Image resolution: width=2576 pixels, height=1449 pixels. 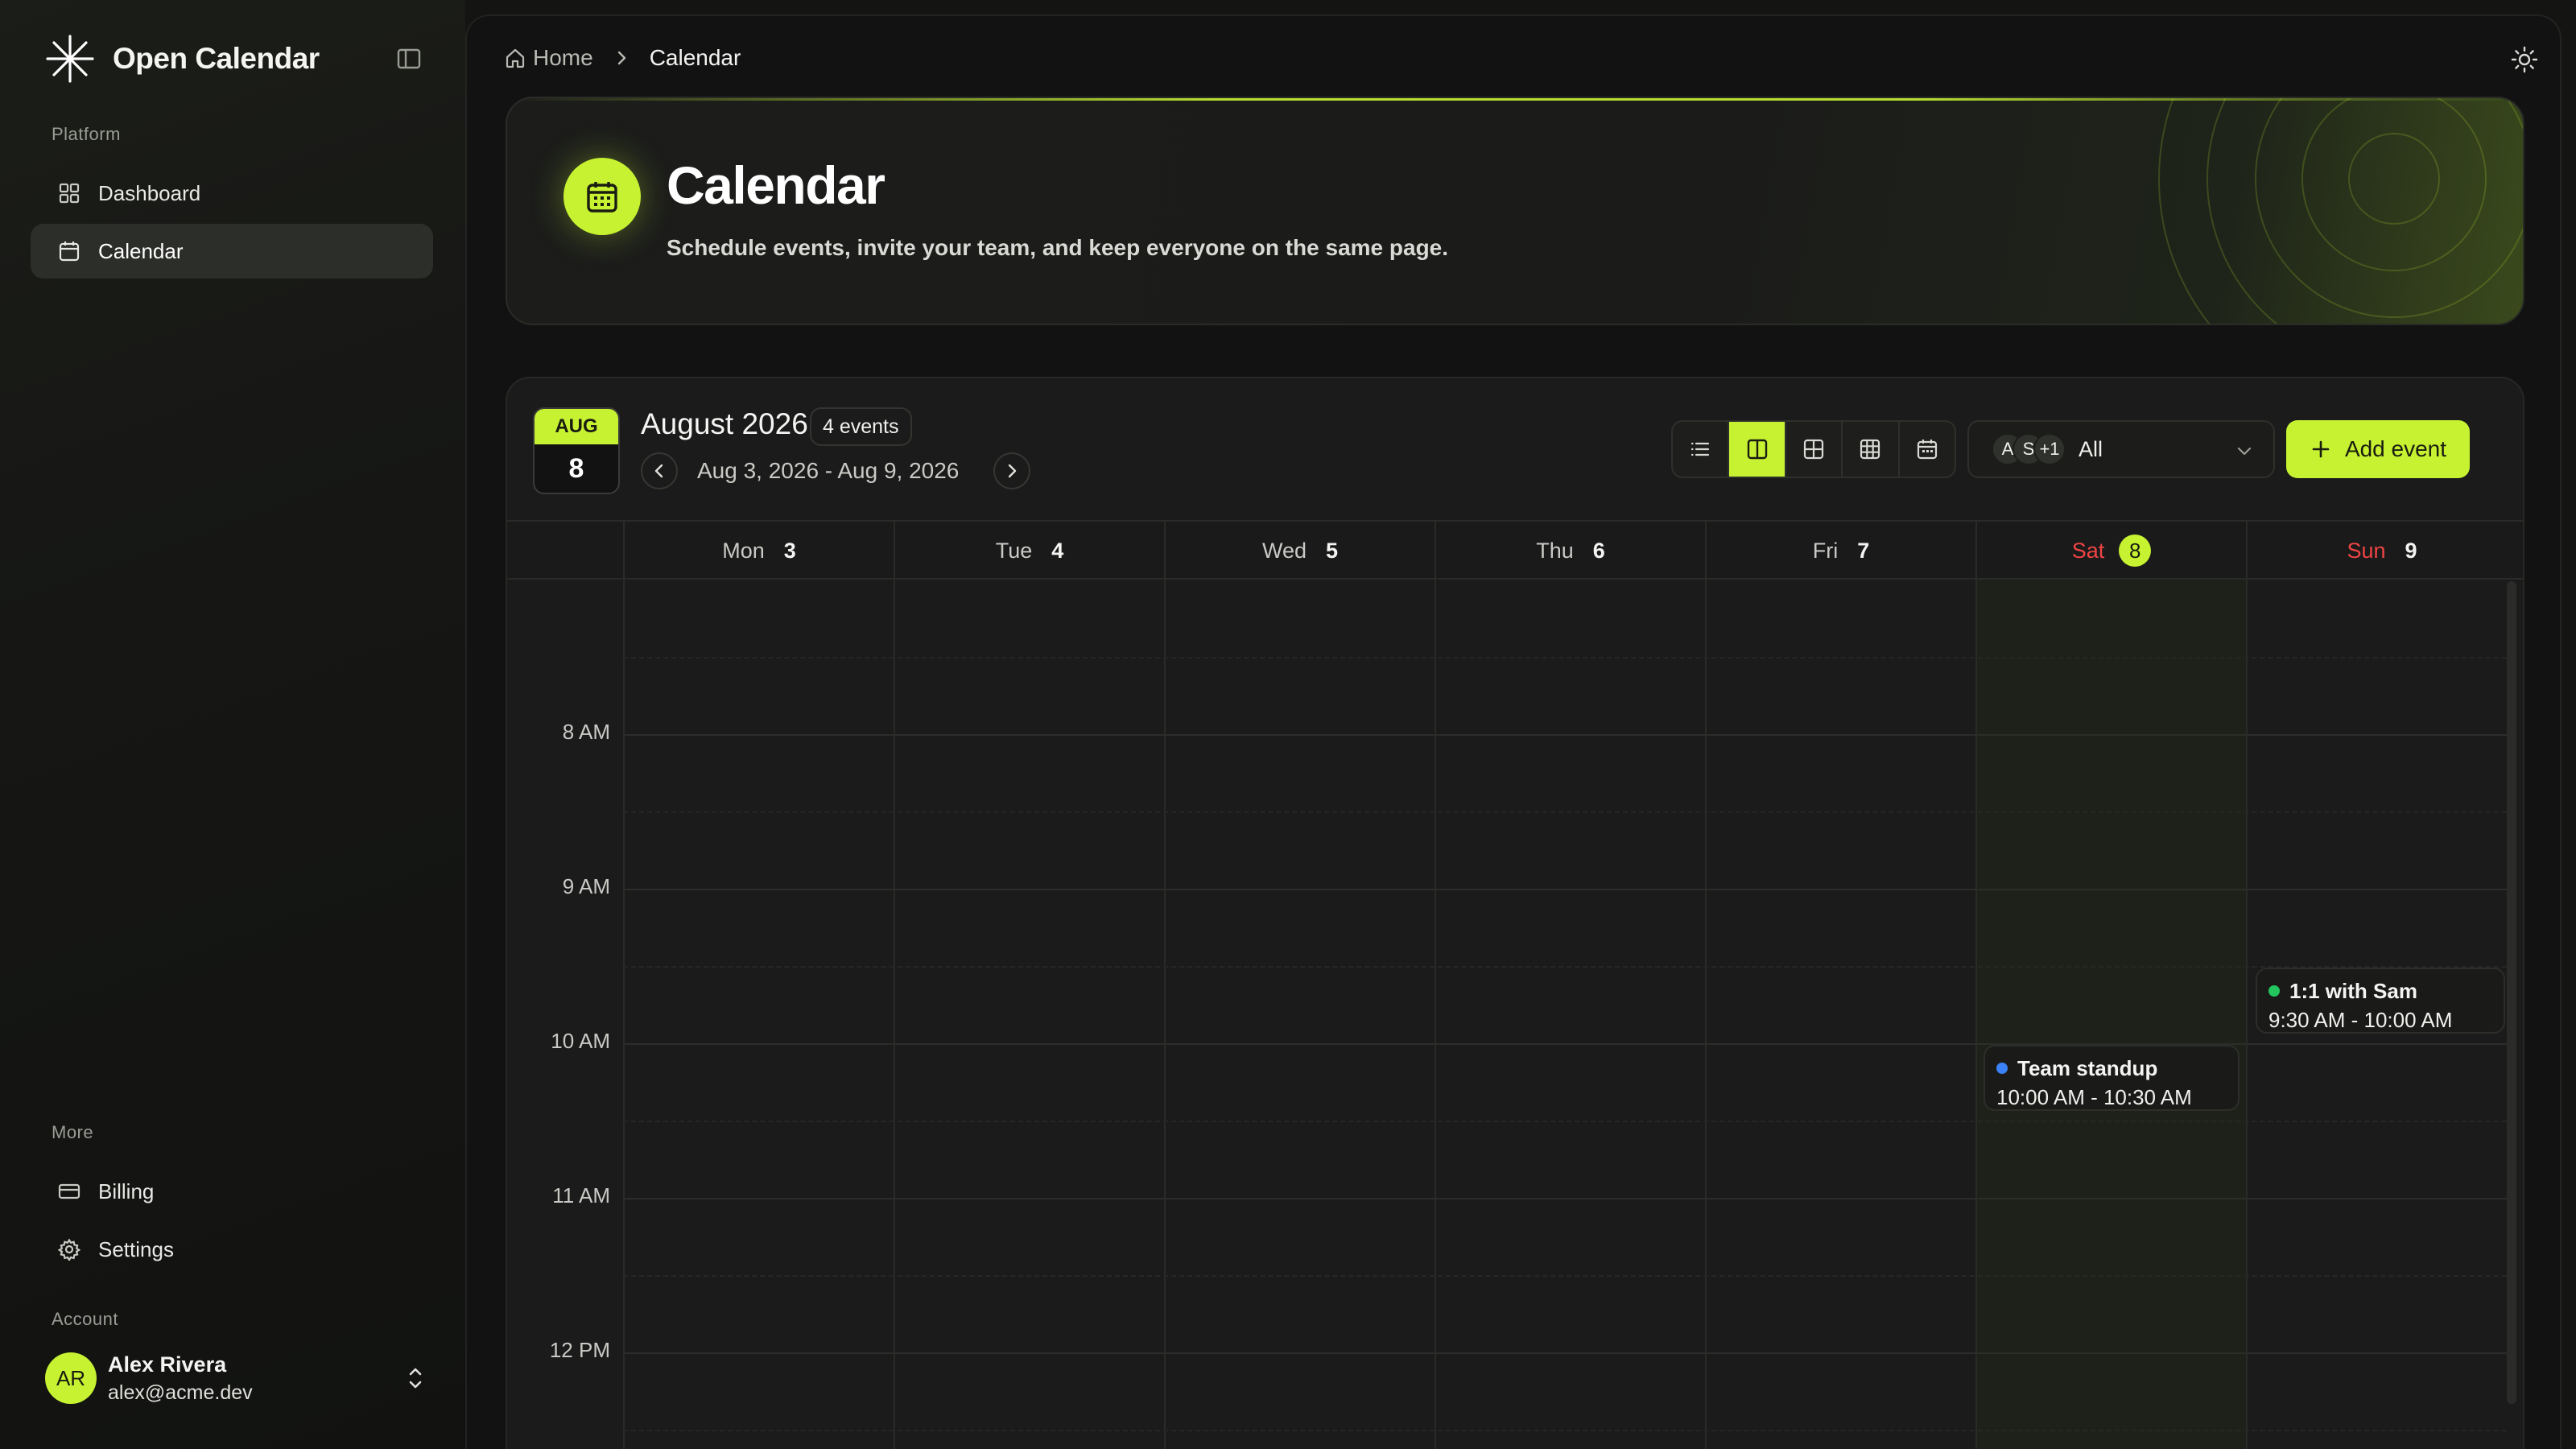 What do you see at coordinates (515, 58) in the screenshot?
I see `home-icon` at bounding box center [515, 58].